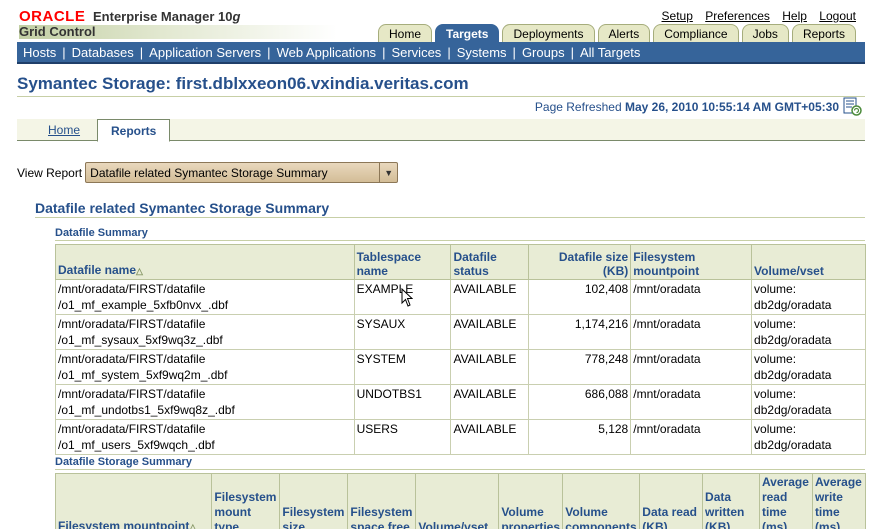  Describe the element at coordinates (580, 332) in the screenshot. I see `cell-size: 1,174,216` at that location.